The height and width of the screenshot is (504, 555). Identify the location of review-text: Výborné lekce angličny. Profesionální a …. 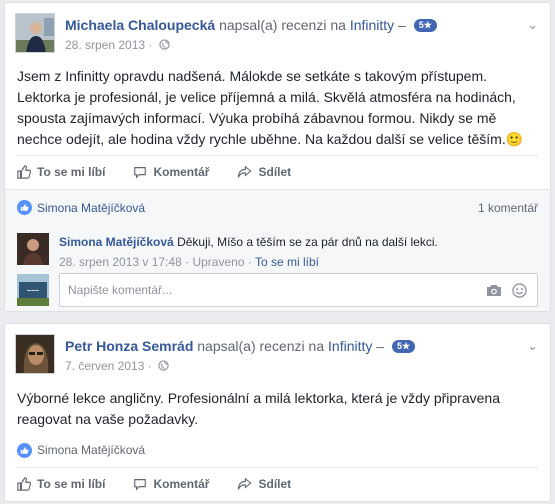
(258, 408).